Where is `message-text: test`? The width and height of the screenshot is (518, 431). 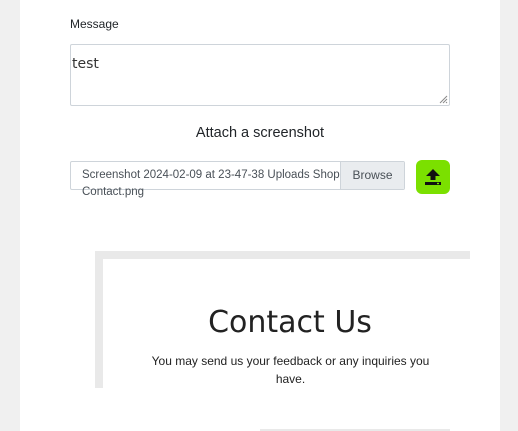
message-text: test is located at coordinates (85, 64).